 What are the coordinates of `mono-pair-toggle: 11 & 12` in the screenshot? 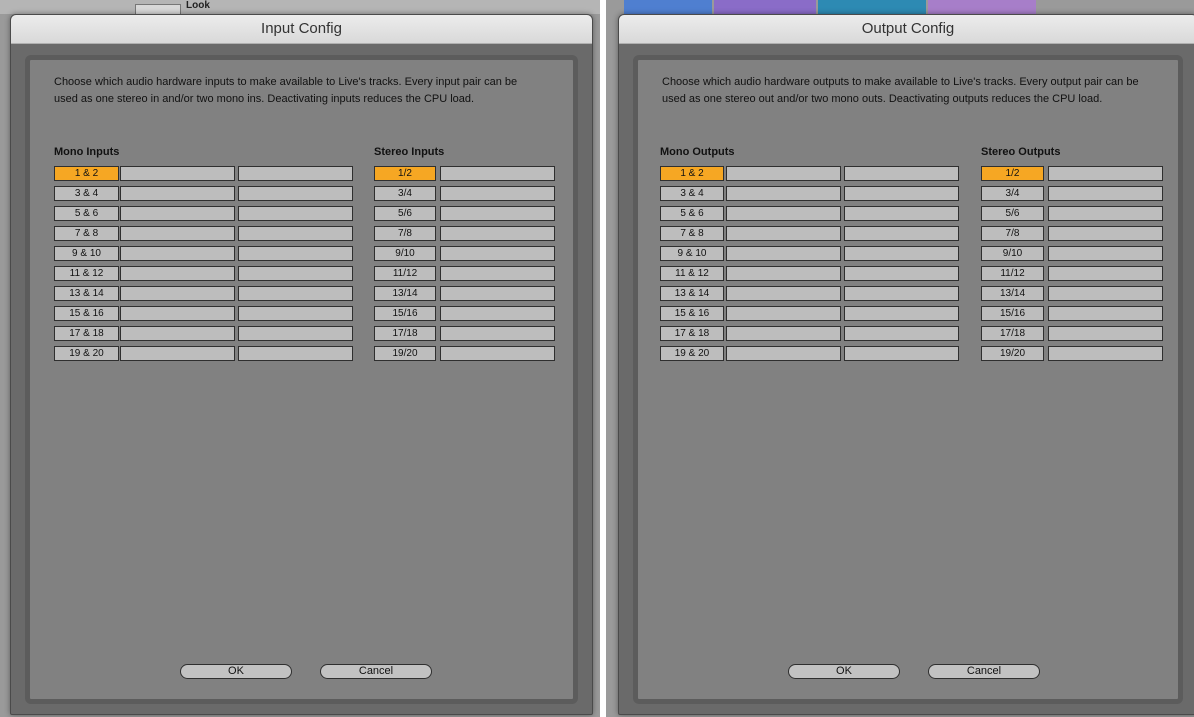 It's located at (692, 273).